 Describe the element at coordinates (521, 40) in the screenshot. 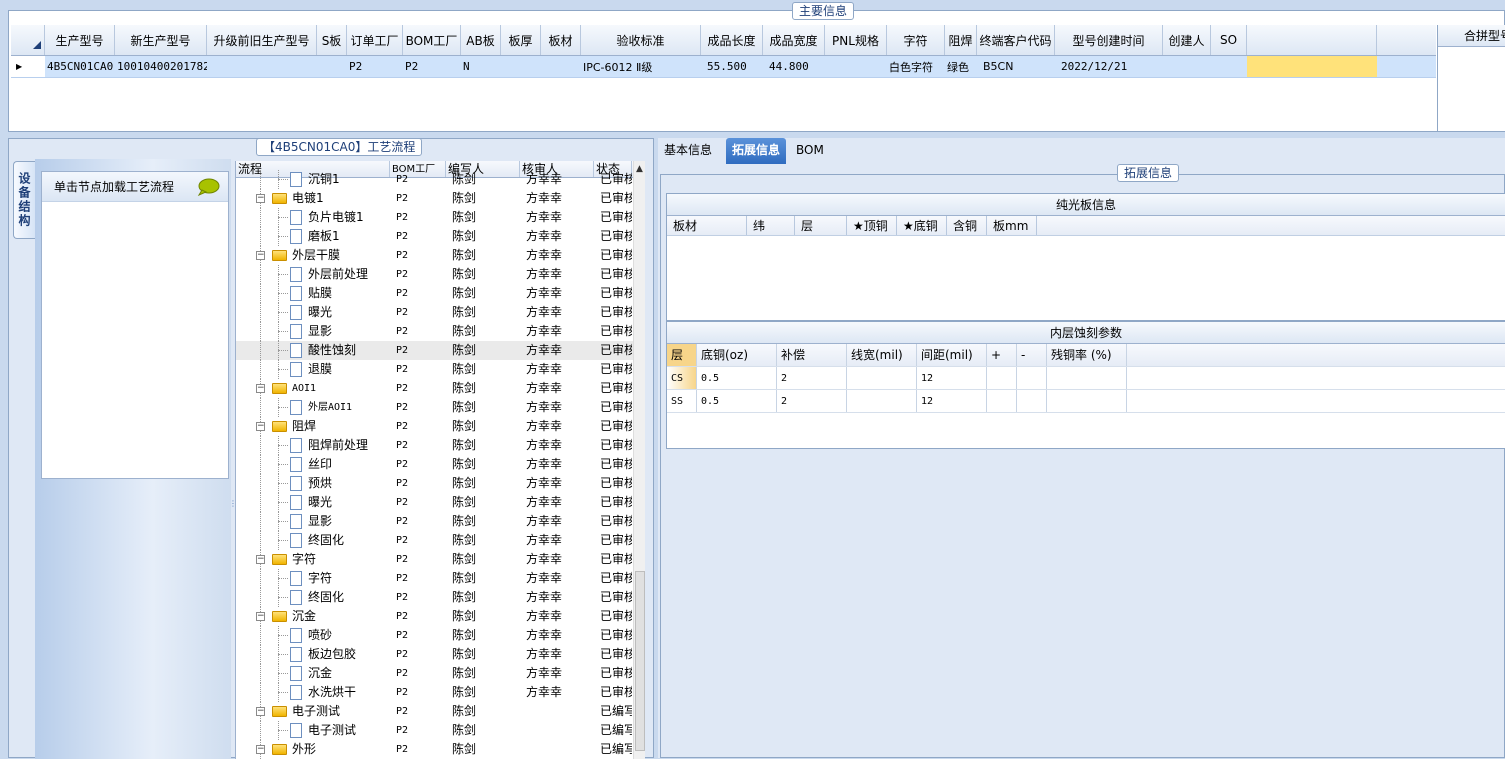

I see `main-col-7: 板厚` at that location.